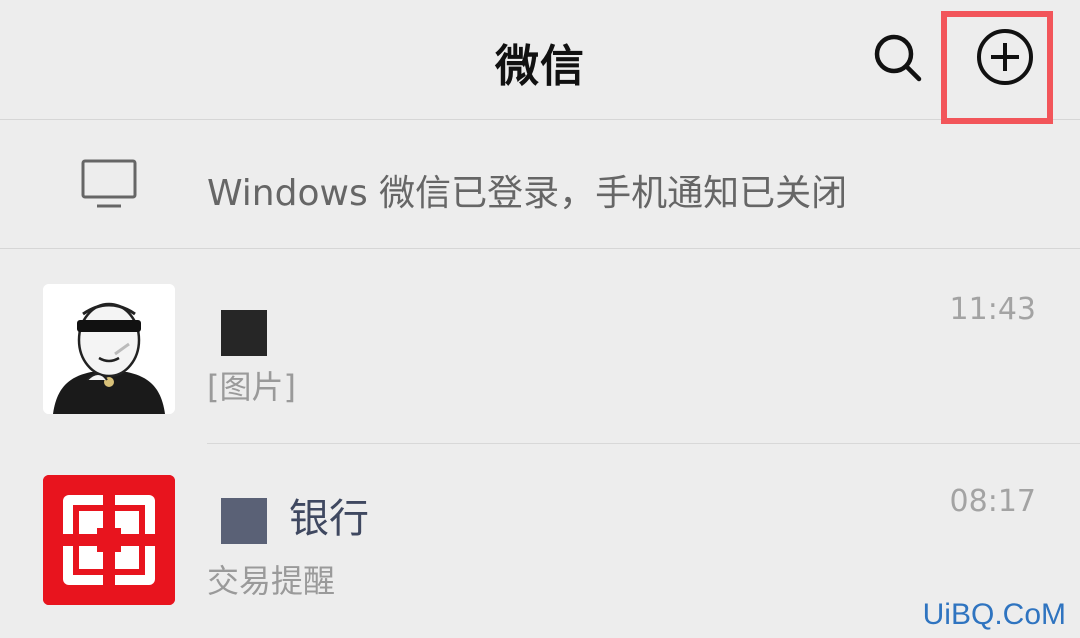 This screenshot has height=638, width=1080. I want to click on login-notice-text: Windows 微信已登录，手机通知已关闭, so click(527, 193).